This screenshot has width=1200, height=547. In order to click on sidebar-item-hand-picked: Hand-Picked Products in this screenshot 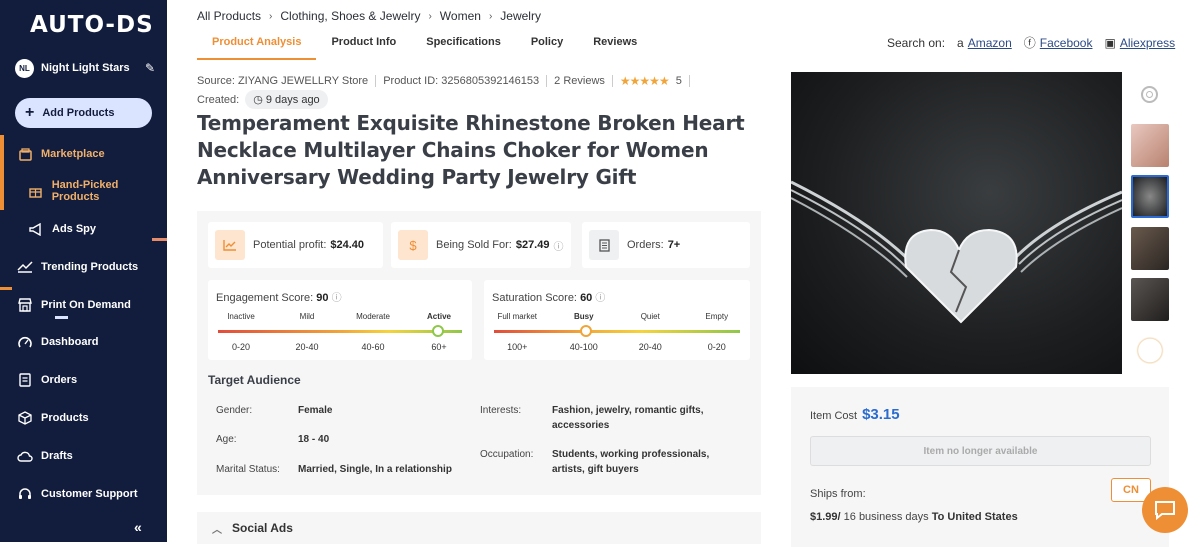, I will do `click(83, 191)`.